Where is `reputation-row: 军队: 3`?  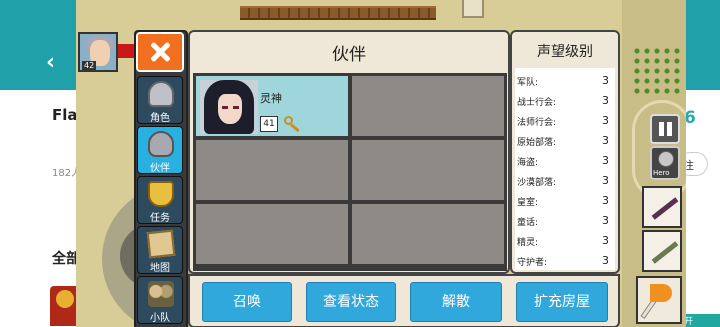
reputation-row: 军队: 3 is located at coordinates (565, 81).